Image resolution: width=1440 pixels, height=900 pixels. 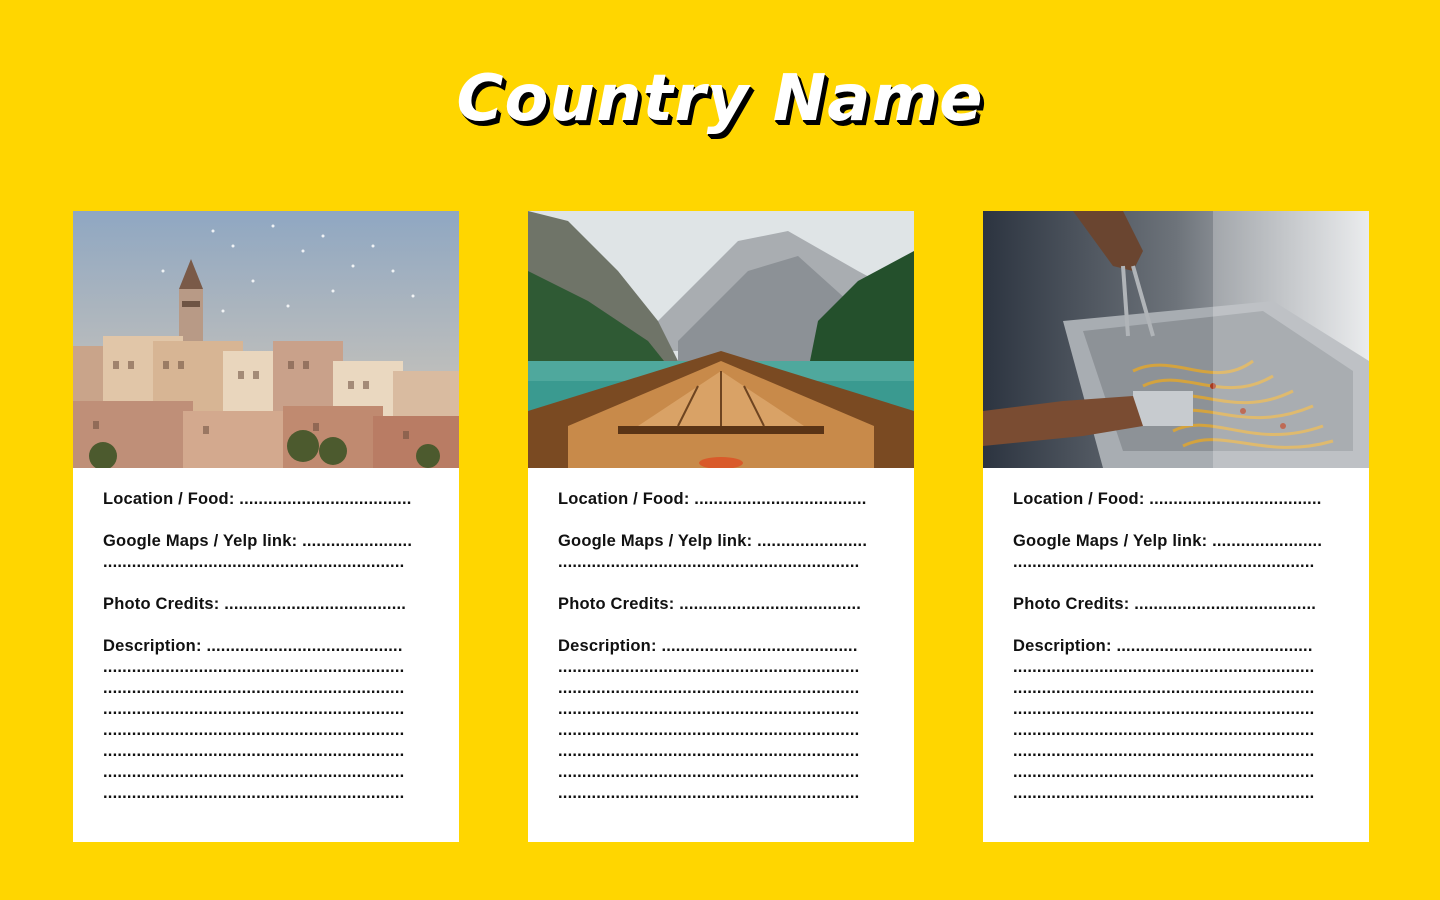 I want to click on page-title: Country Name, so click(x=720, y=99).